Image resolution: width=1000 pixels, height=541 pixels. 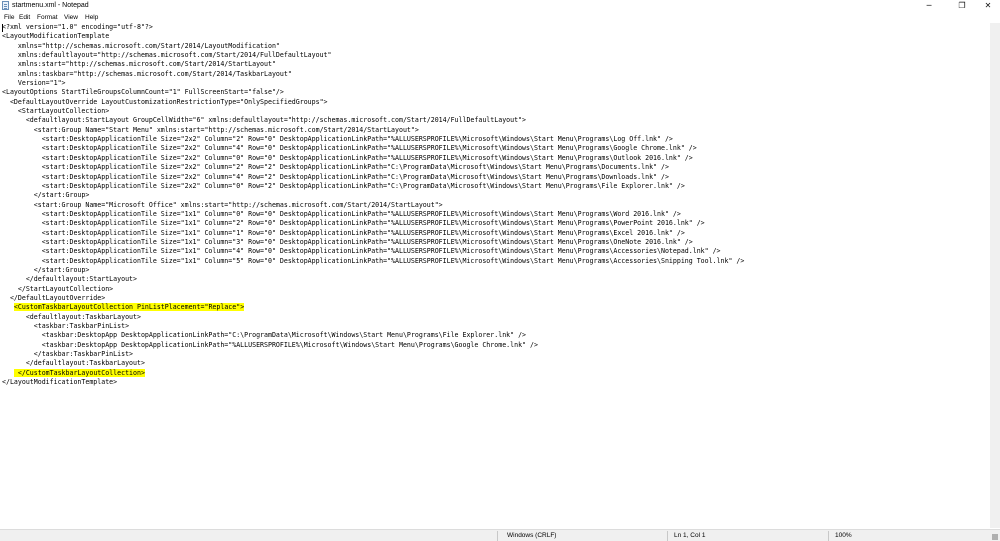 What do you see at coordinates (73, 363) in the screenshot?
I see `code-line: </defaultlayout:TaskbarLayout>` at bounding box center [73, 363].